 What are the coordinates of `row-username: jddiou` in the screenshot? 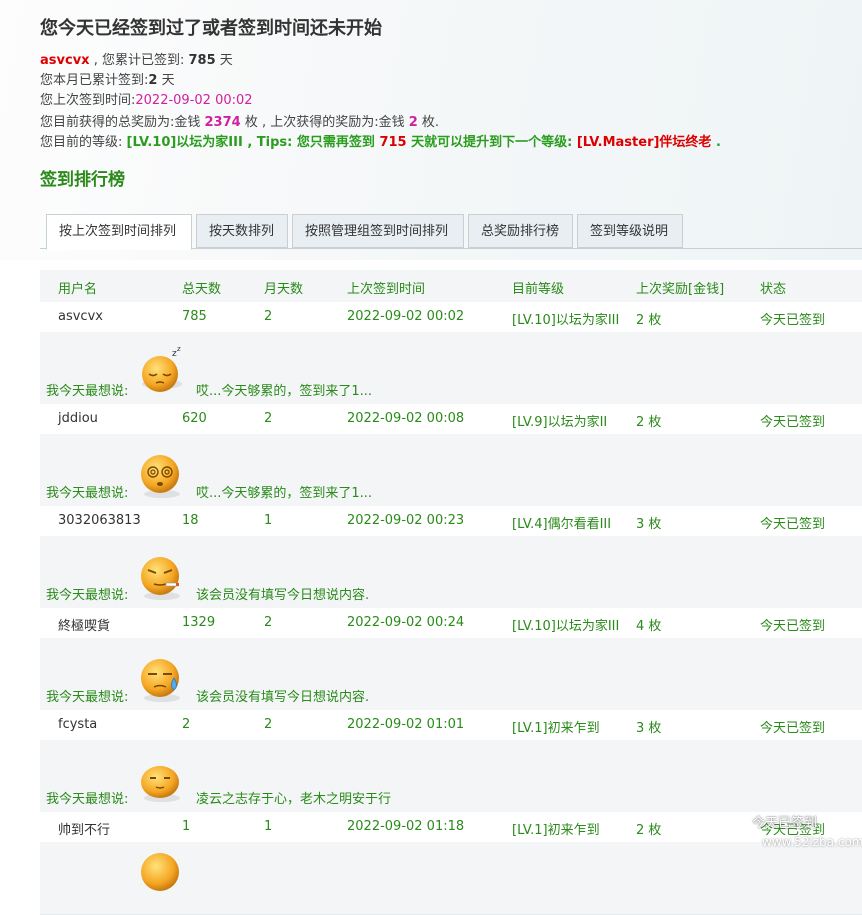 It's located at (78, 418).